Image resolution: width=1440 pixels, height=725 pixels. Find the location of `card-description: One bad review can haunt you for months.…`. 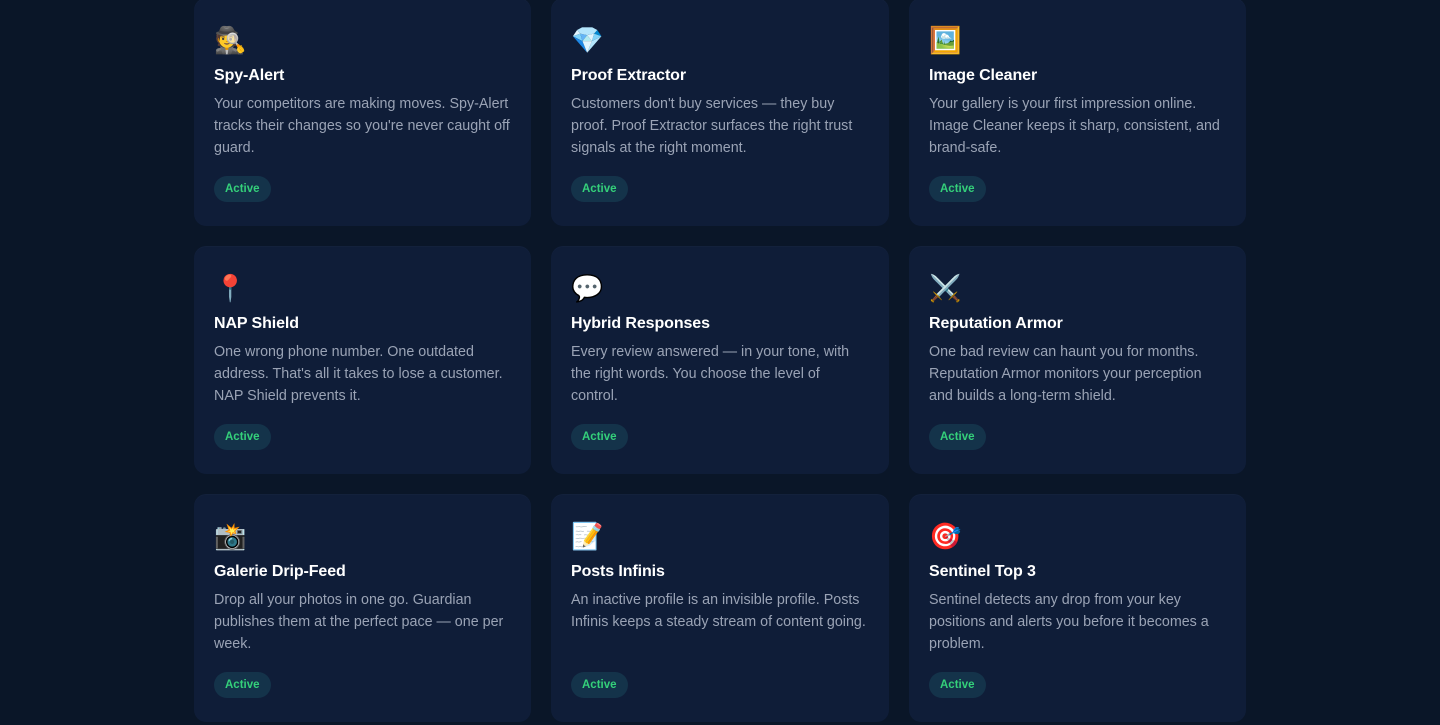

card-description: One bad review can haunt you for months.… is located at coordinates (1065, 374).